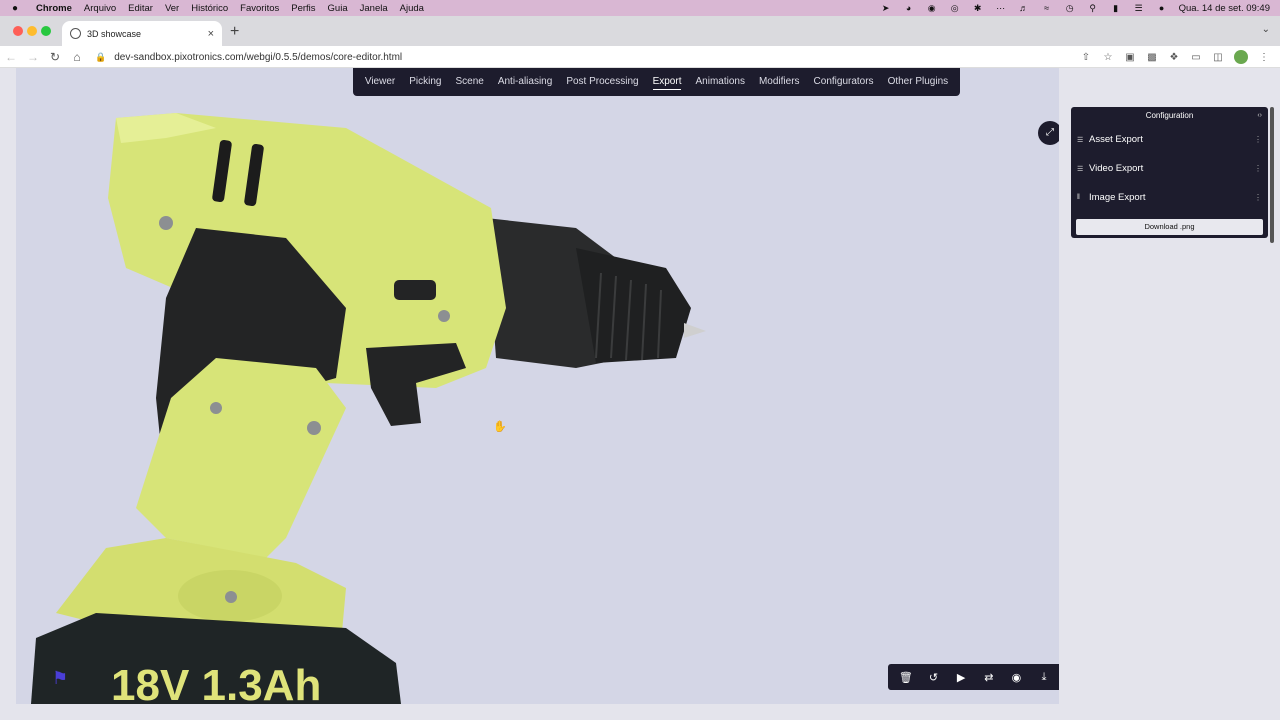 This screenshot has width=1280, height=720. Describe the element at coordinates (100, 57) in the screenshot. I see `lock-icon: 🔒` at that location.